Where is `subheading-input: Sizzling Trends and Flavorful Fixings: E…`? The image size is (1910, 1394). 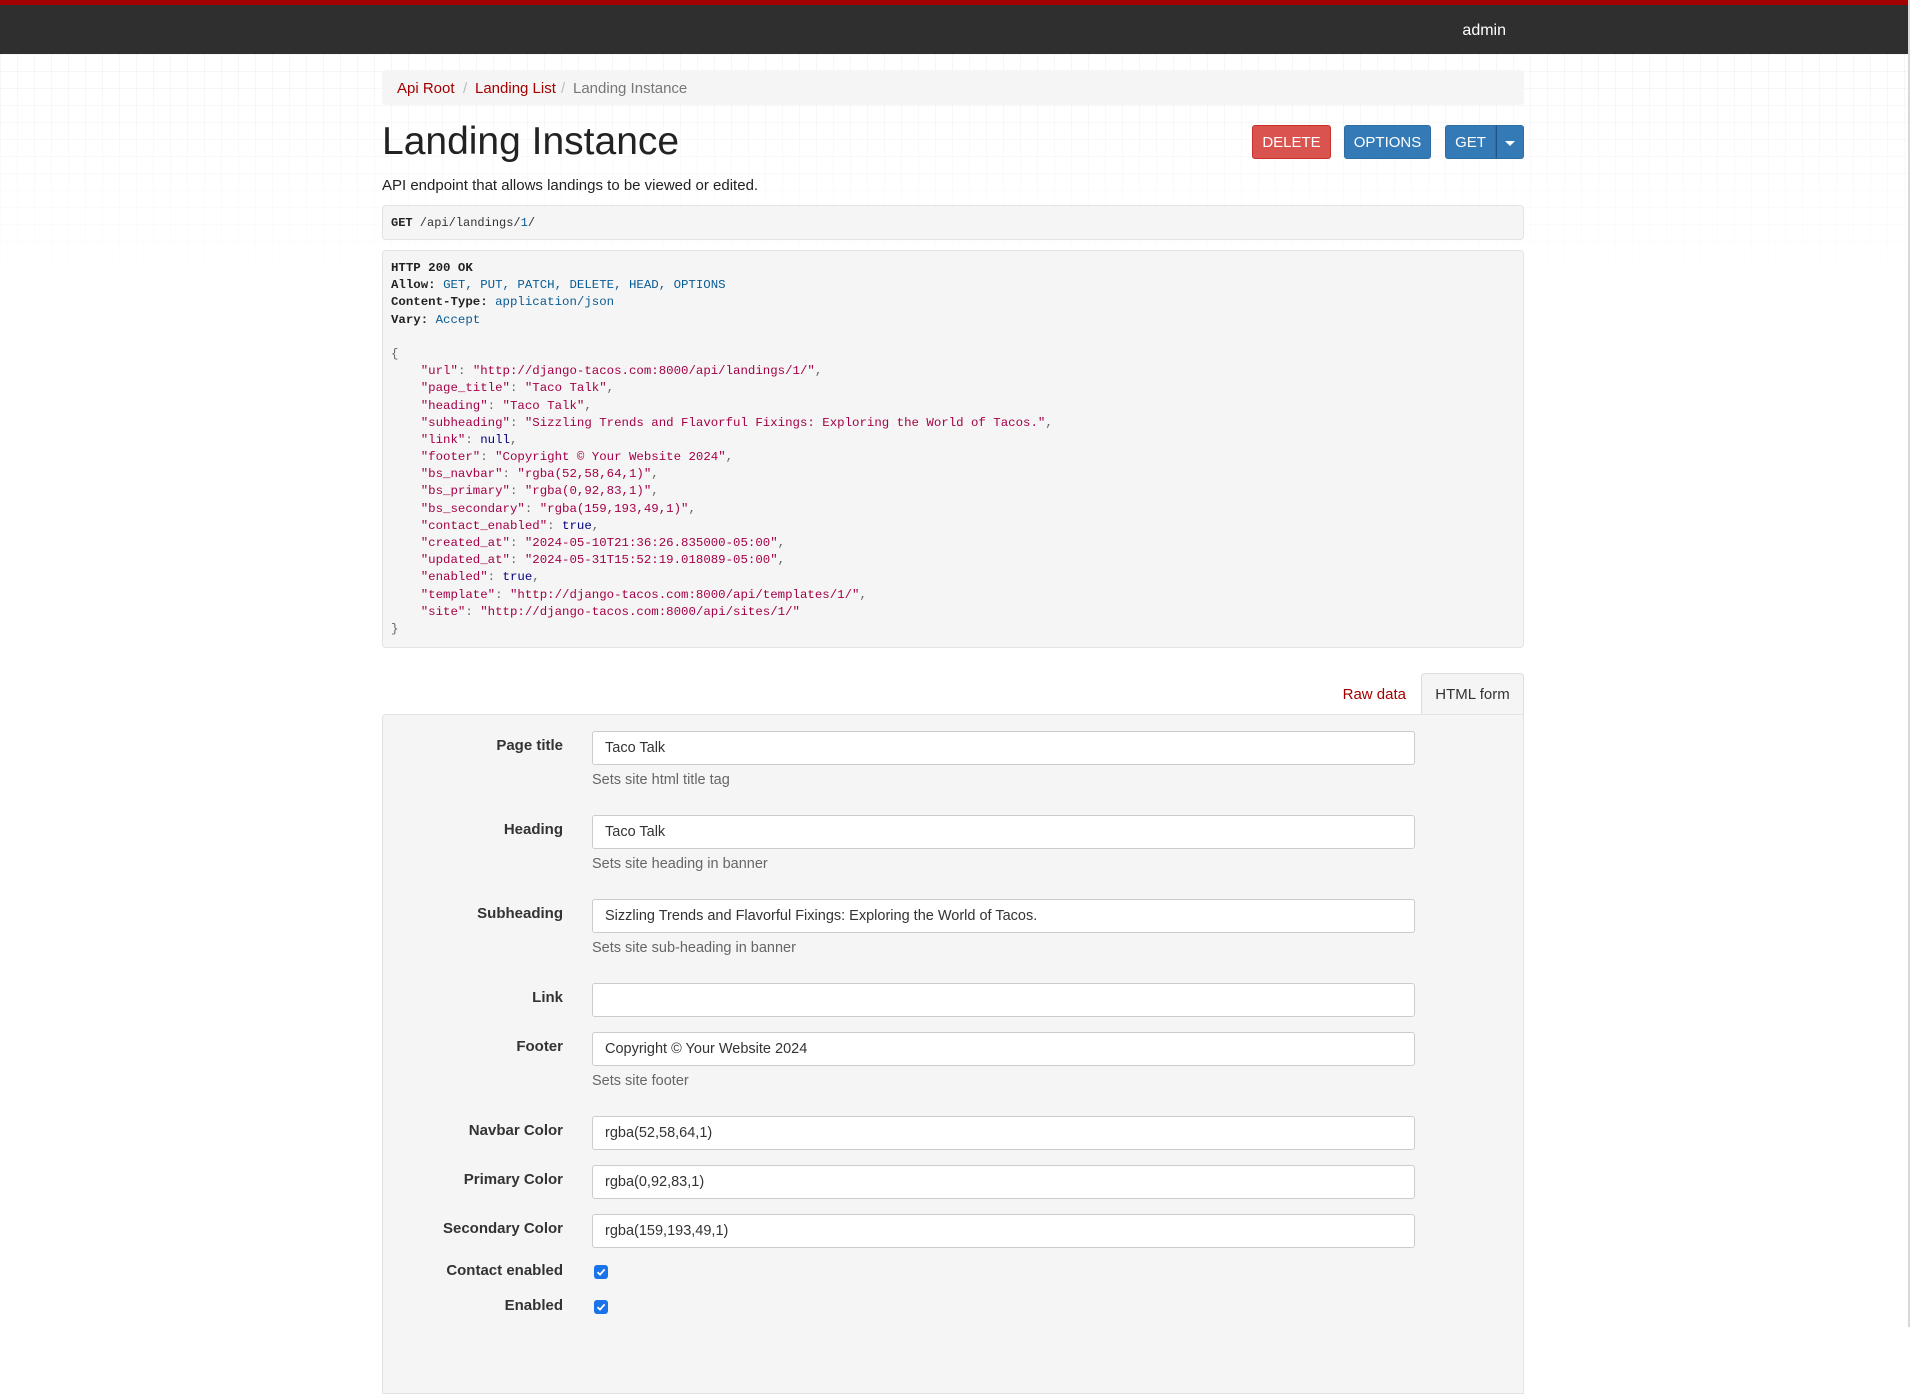
subheading-input: Sizzling Trends and Flavorful Fixings: E… is located at coordinates (1003, 916).